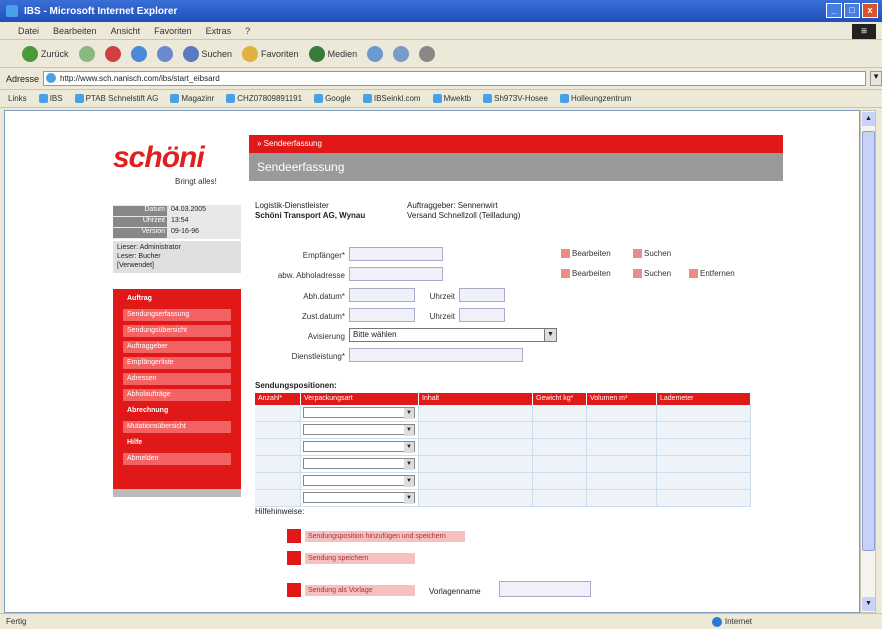 Image resolution: width=882 pixels, height=629 pixels. I want to click on menu-tools: Extras, so click(219, 31).